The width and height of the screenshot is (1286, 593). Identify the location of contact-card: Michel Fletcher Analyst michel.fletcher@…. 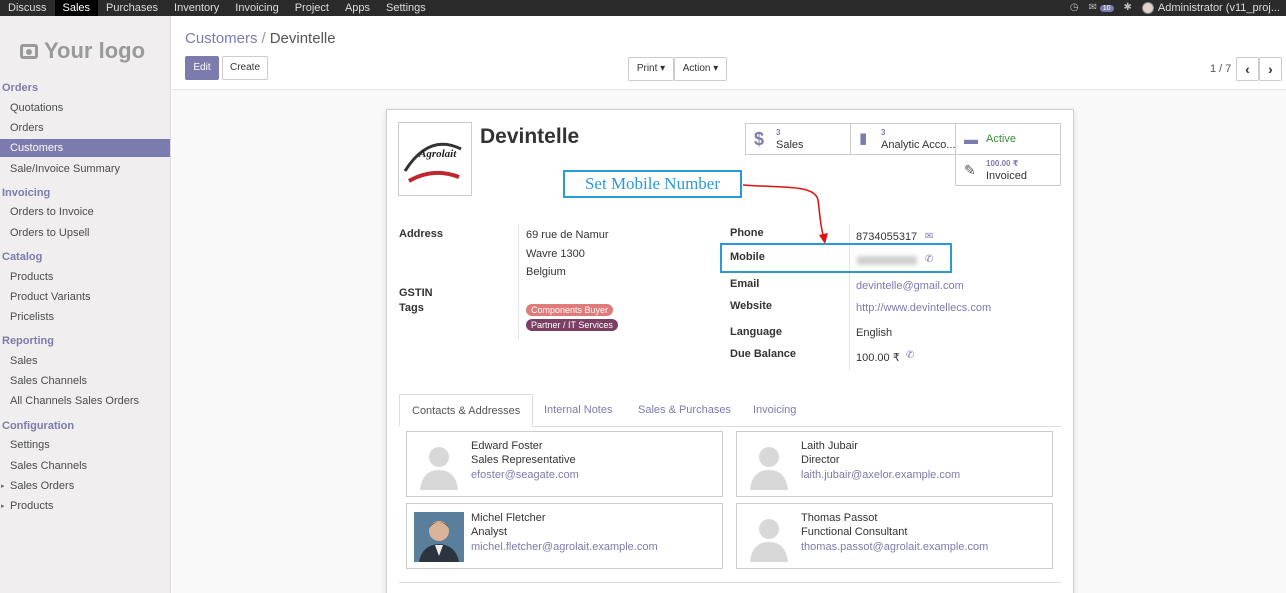
(564, 536).